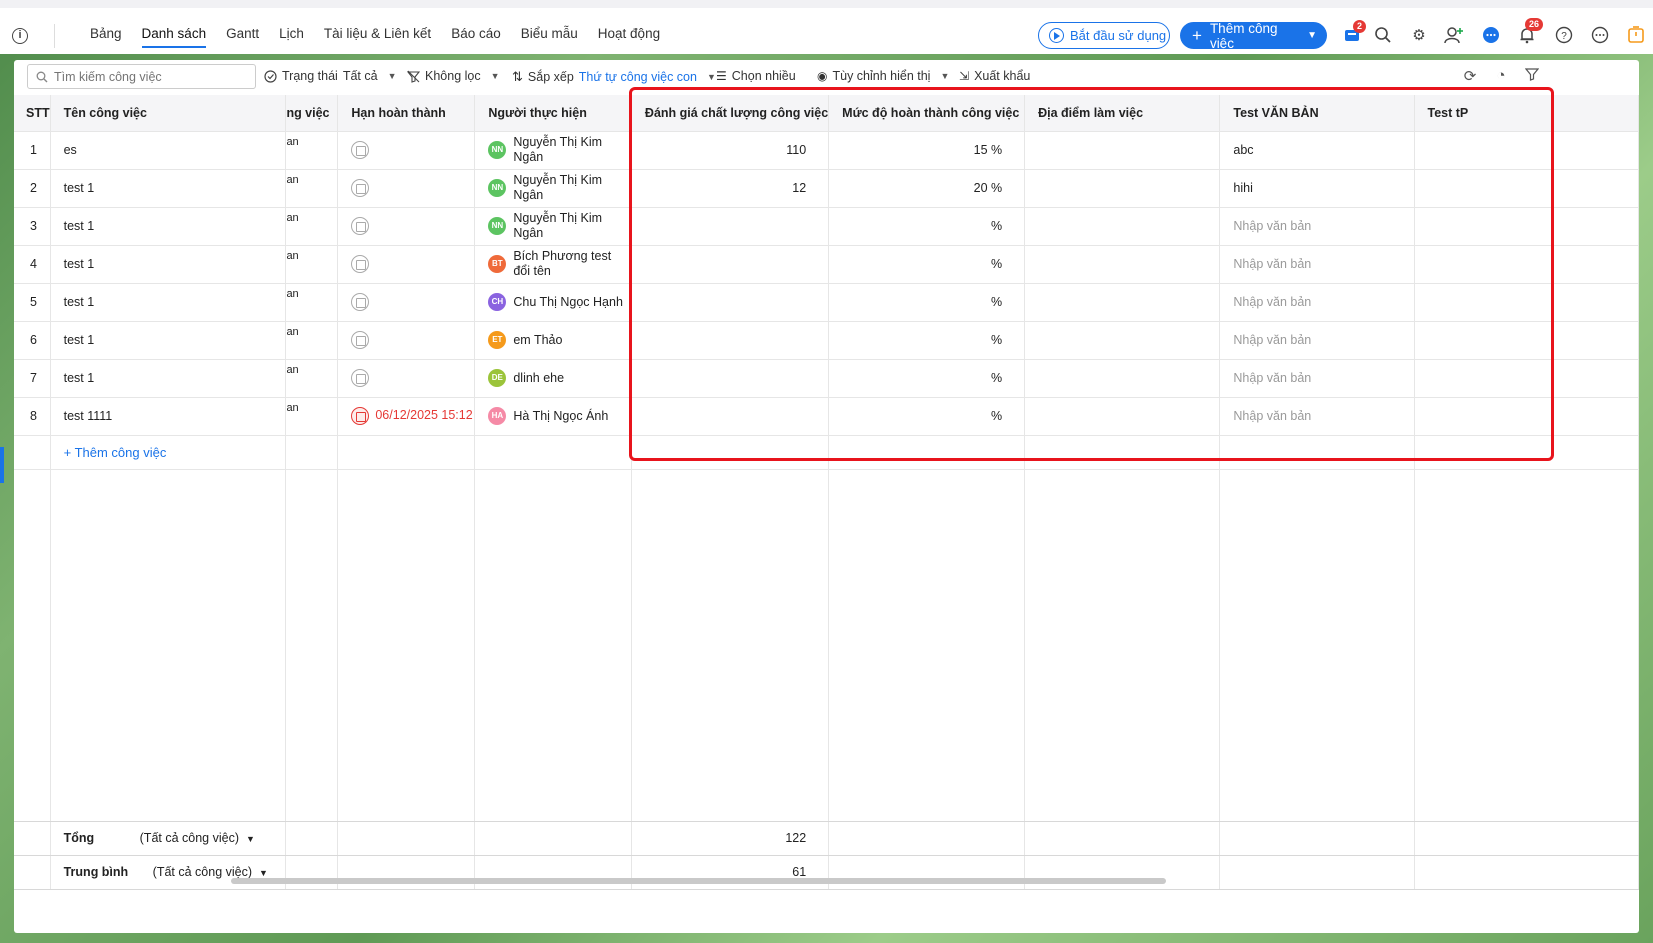  I want to click on bell-icon: 26, so click(1530, 32).